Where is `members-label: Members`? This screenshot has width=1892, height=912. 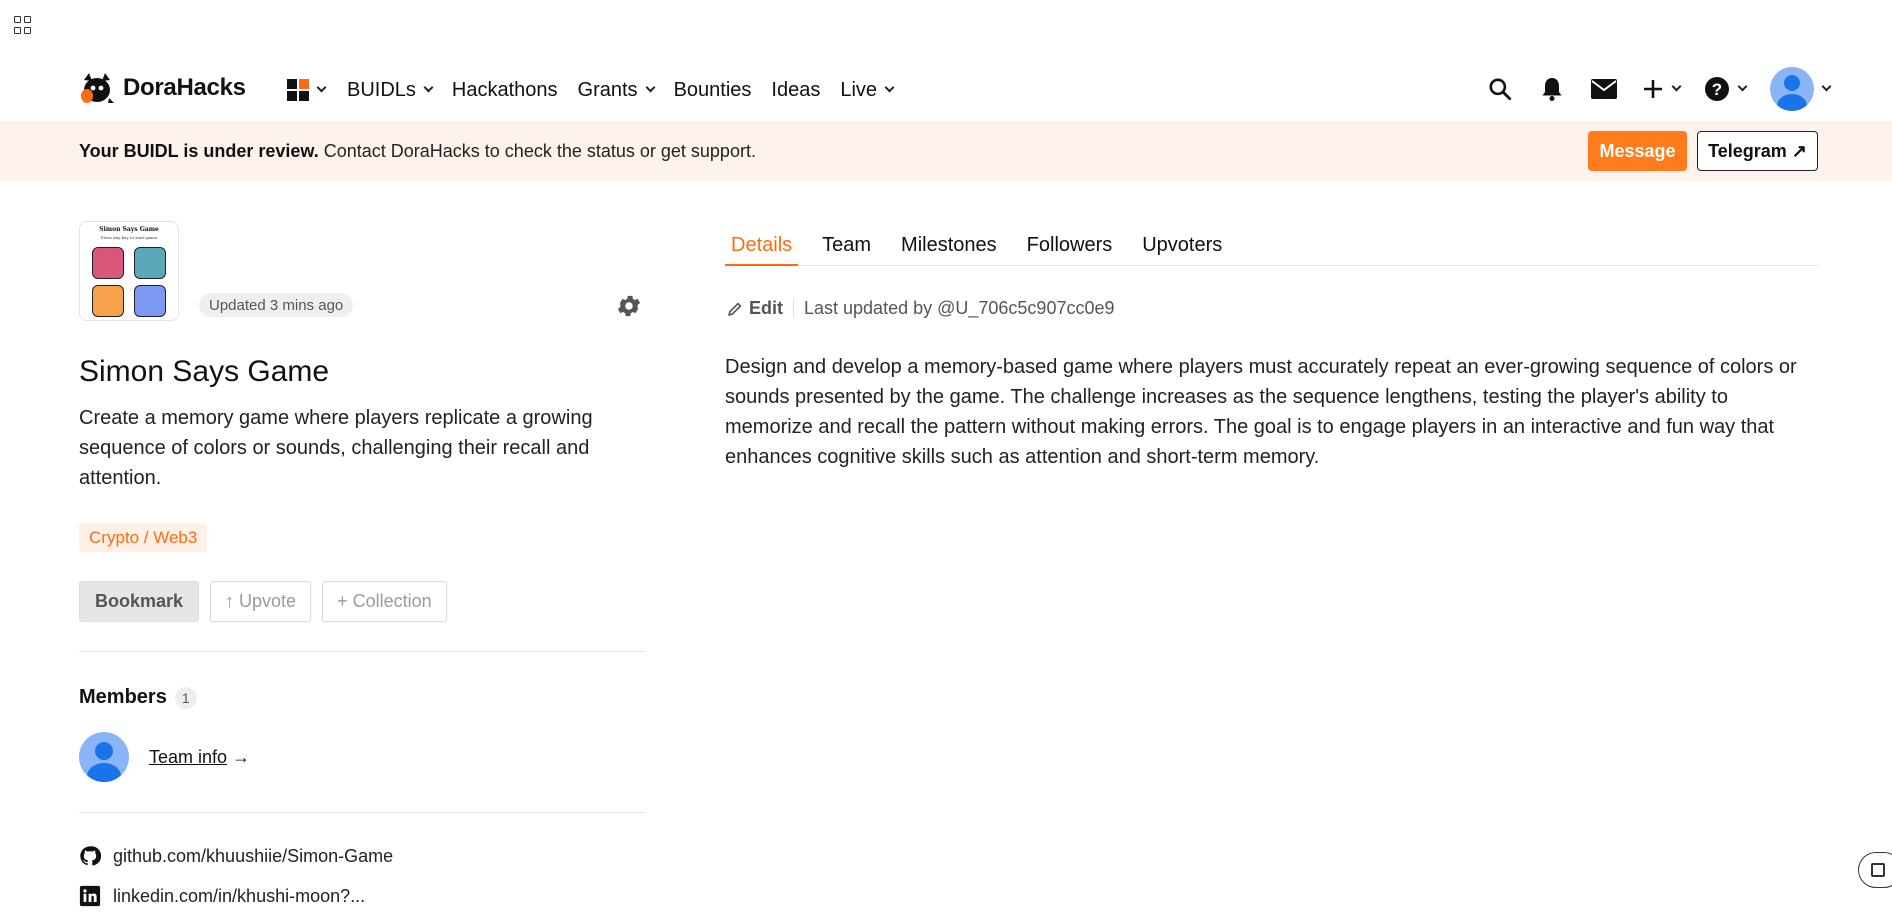 members-label: Members is located at coordinates (123, 697).